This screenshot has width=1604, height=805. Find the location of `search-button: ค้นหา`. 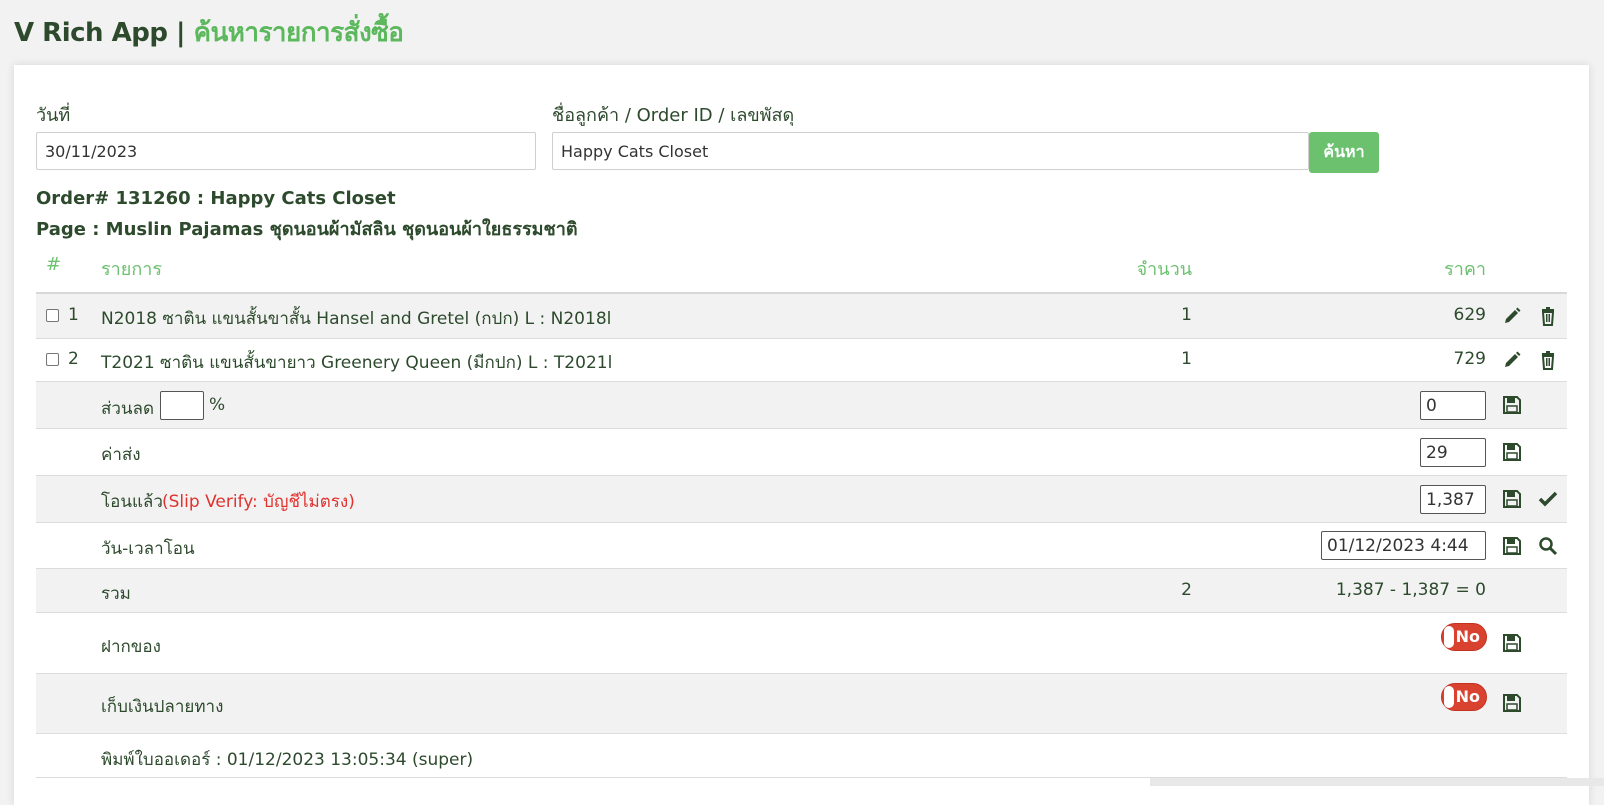

search-button: ค้นหา is located at coordinates (1344, 152).